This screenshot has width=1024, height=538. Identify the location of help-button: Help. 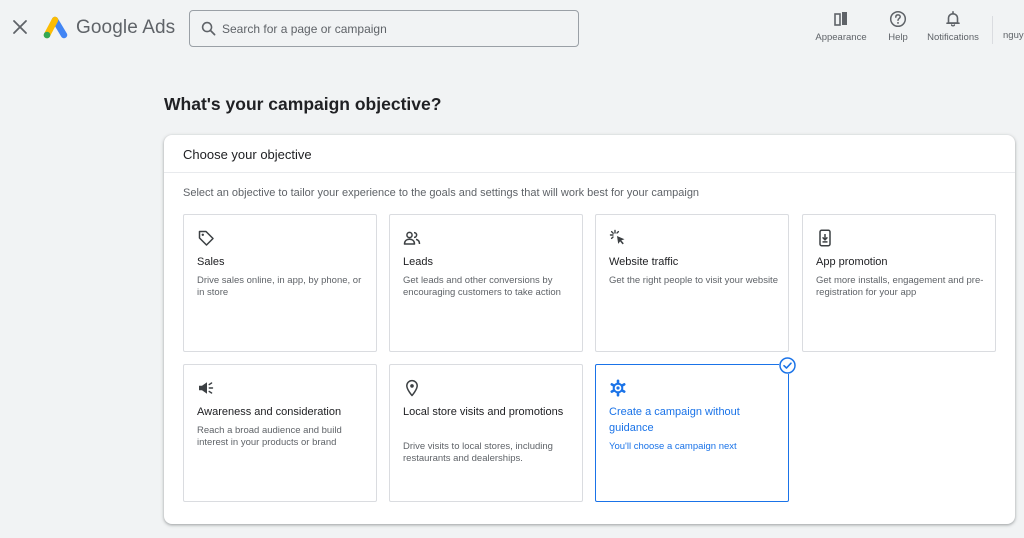
(898, 26).